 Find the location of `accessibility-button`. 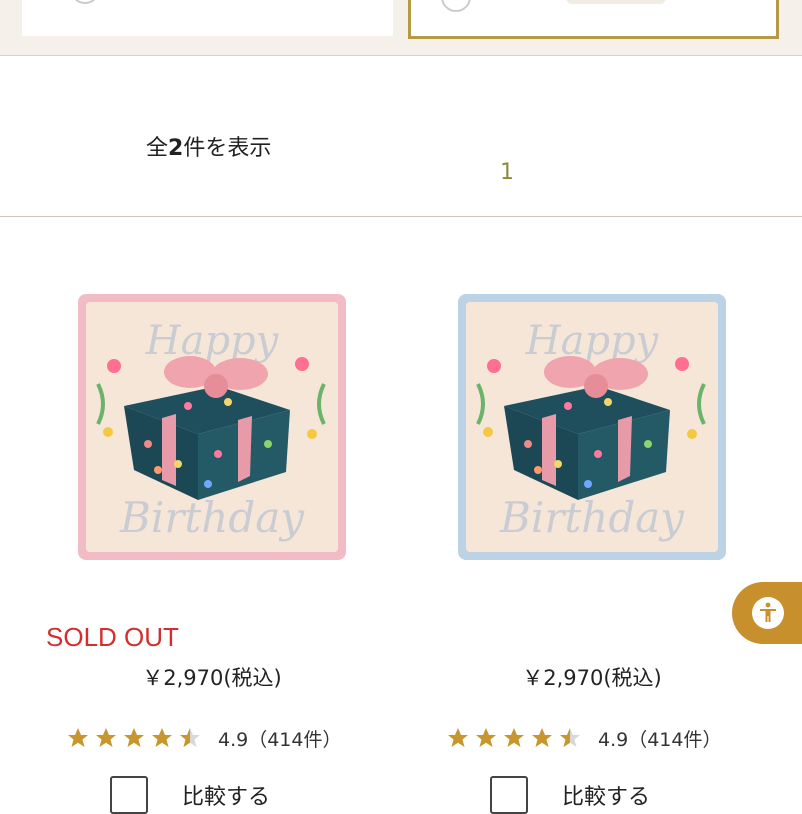

accessibility-button is located at coordinates (767, 613).